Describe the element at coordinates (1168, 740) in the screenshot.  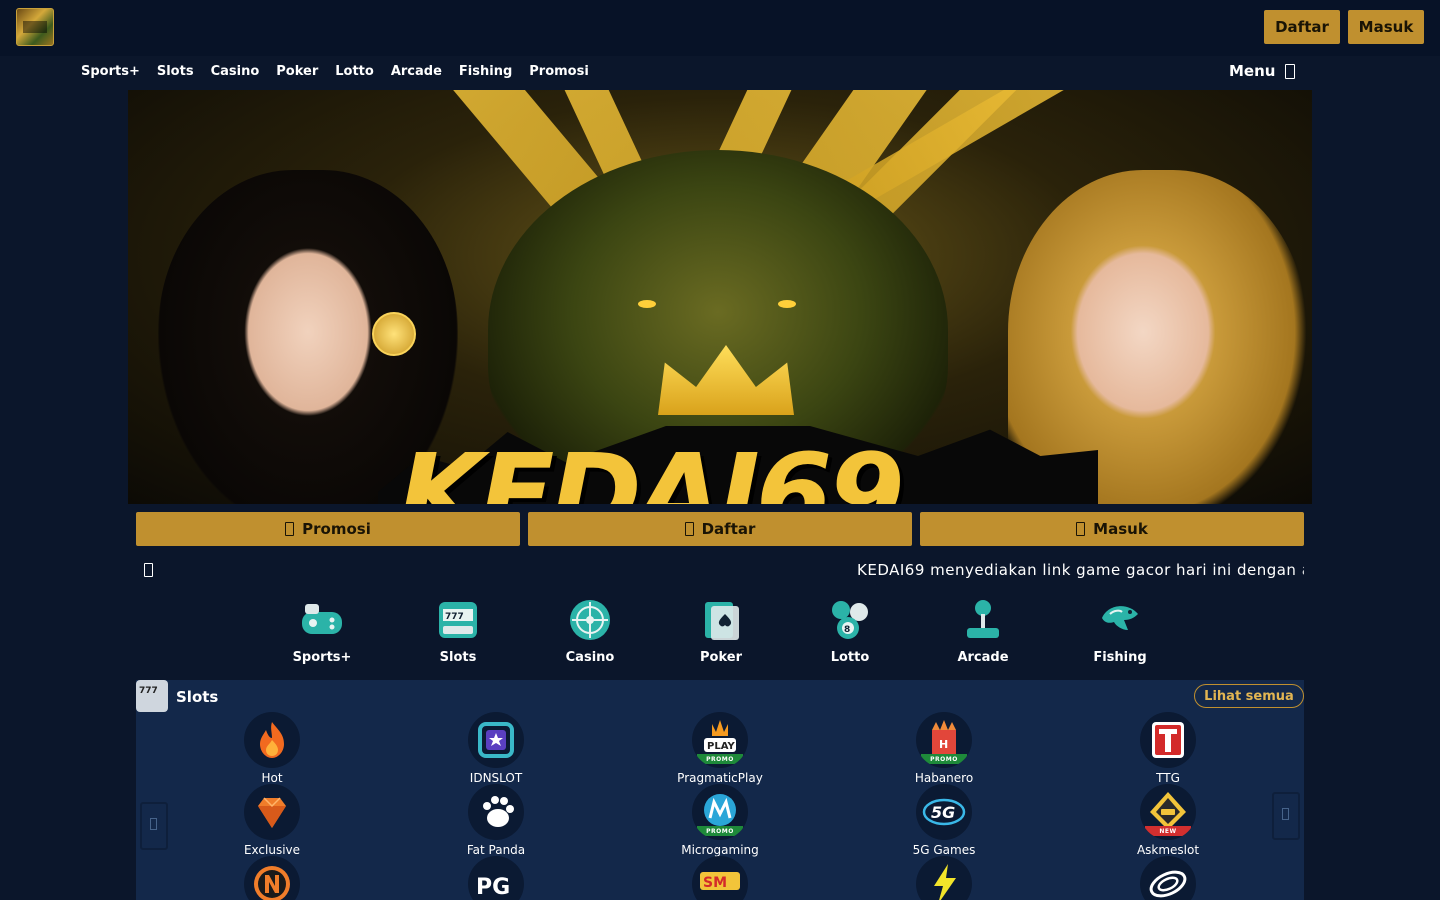
I see `ttg-logo-icon` at that location.